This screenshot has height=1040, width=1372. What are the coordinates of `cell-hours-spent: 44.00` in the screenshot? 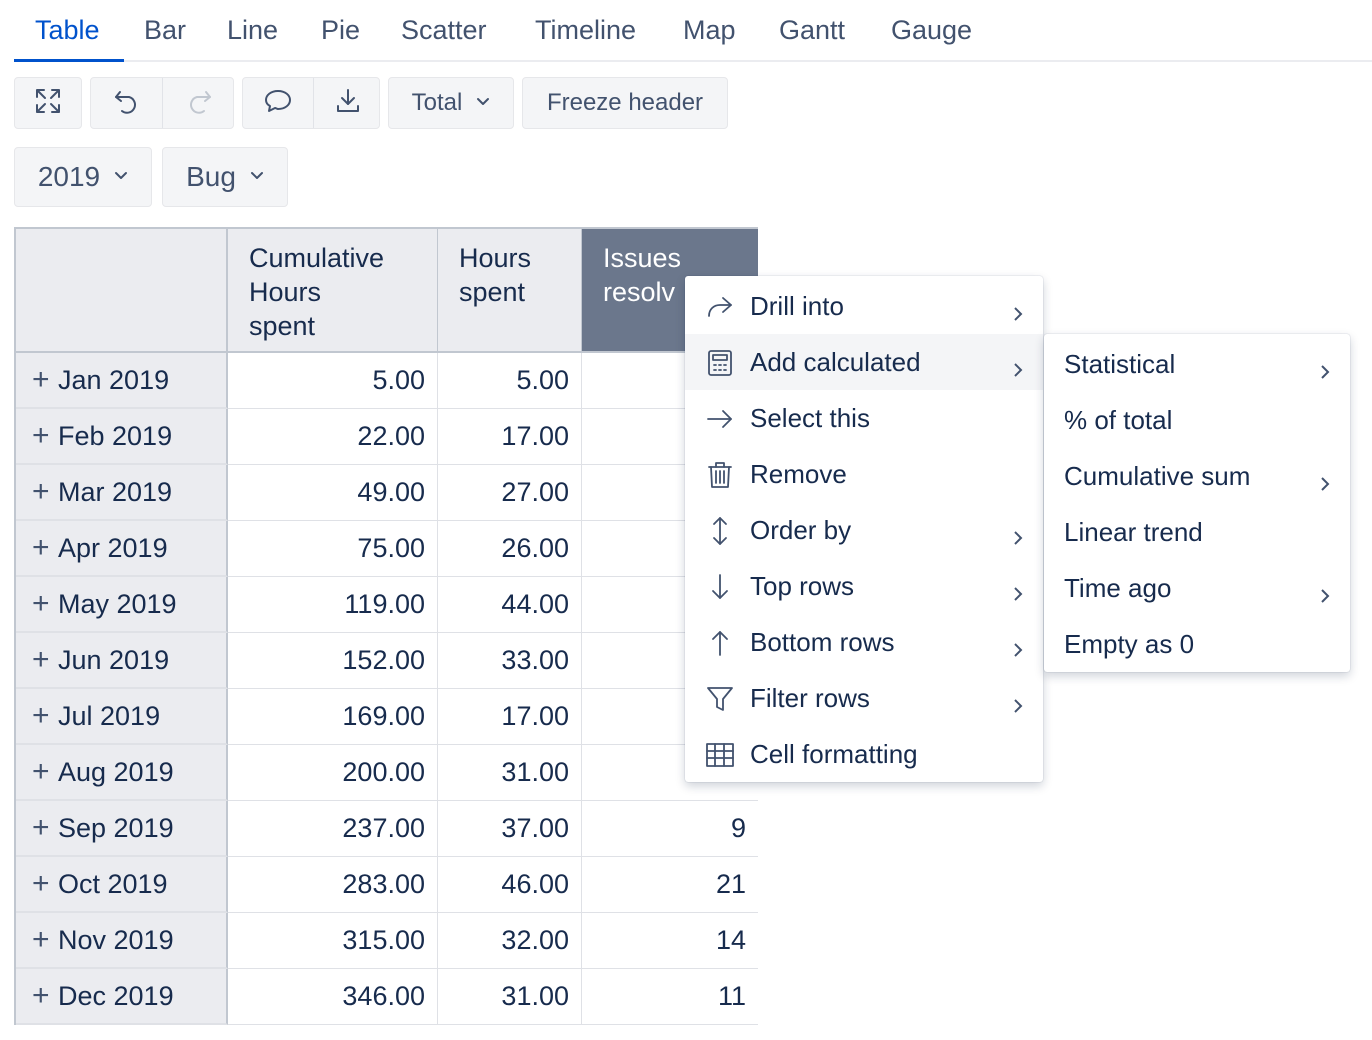 It's located at (510, 605).